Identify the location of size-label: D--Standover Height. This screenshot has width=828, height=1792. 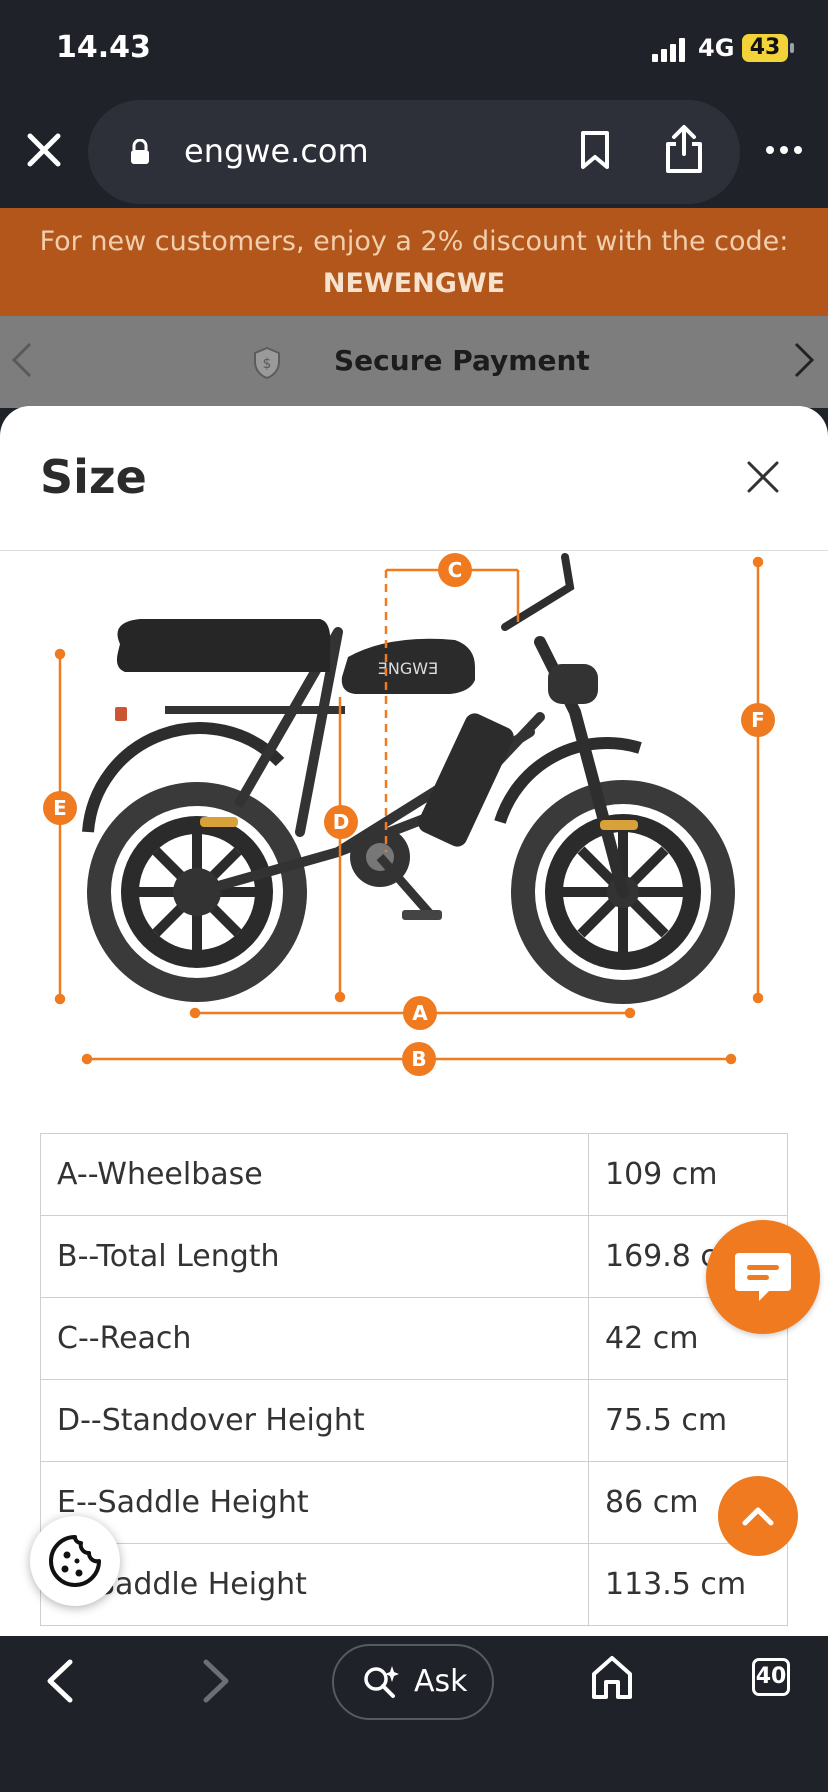
(314, 1420).